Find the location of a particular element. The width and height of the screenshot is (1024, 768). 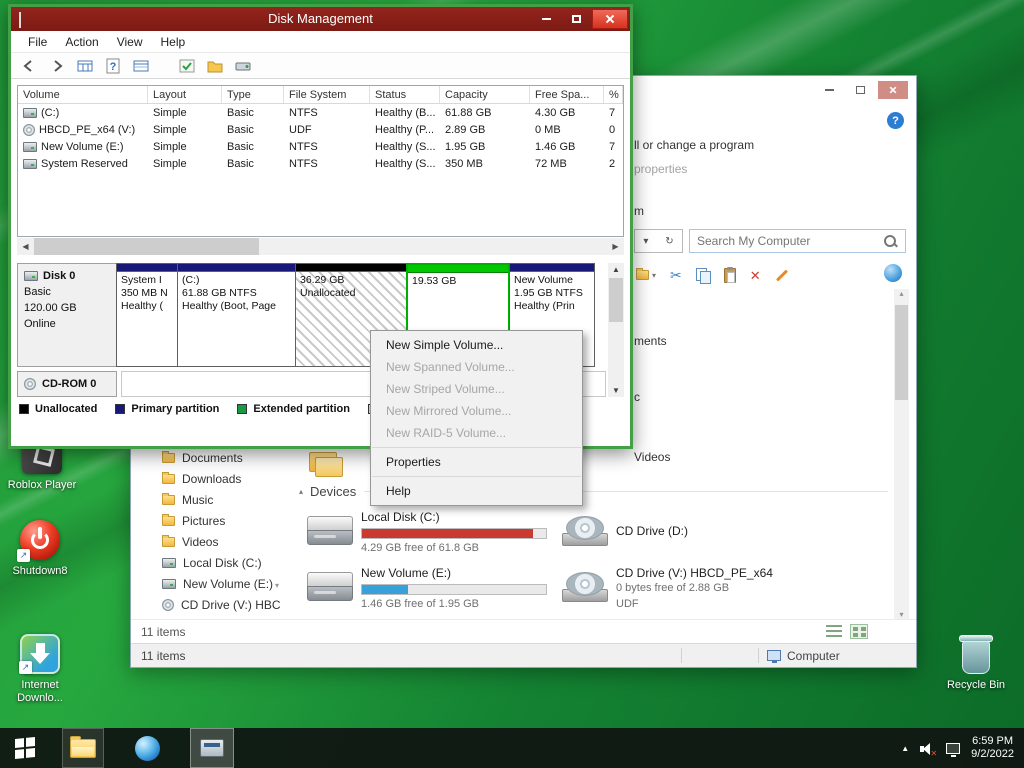

nav-item-local-disk-c: Local Disk (C:) is located at coordinates (212, 563).